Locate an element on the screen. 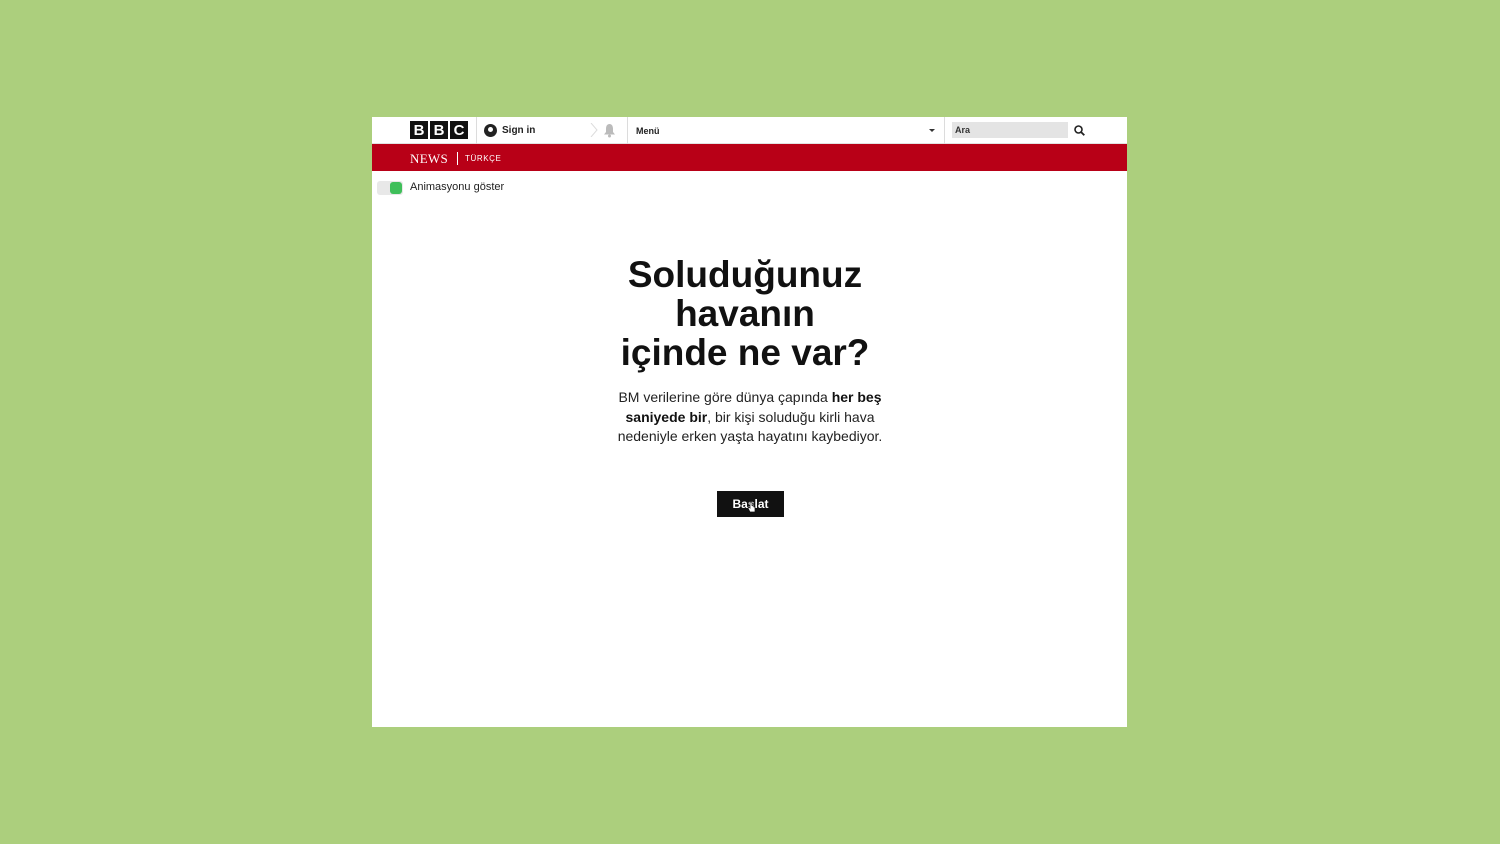 This screenshot has height=844, width=1500. bbc-logo: B B C is located at coordinates (439, 130).